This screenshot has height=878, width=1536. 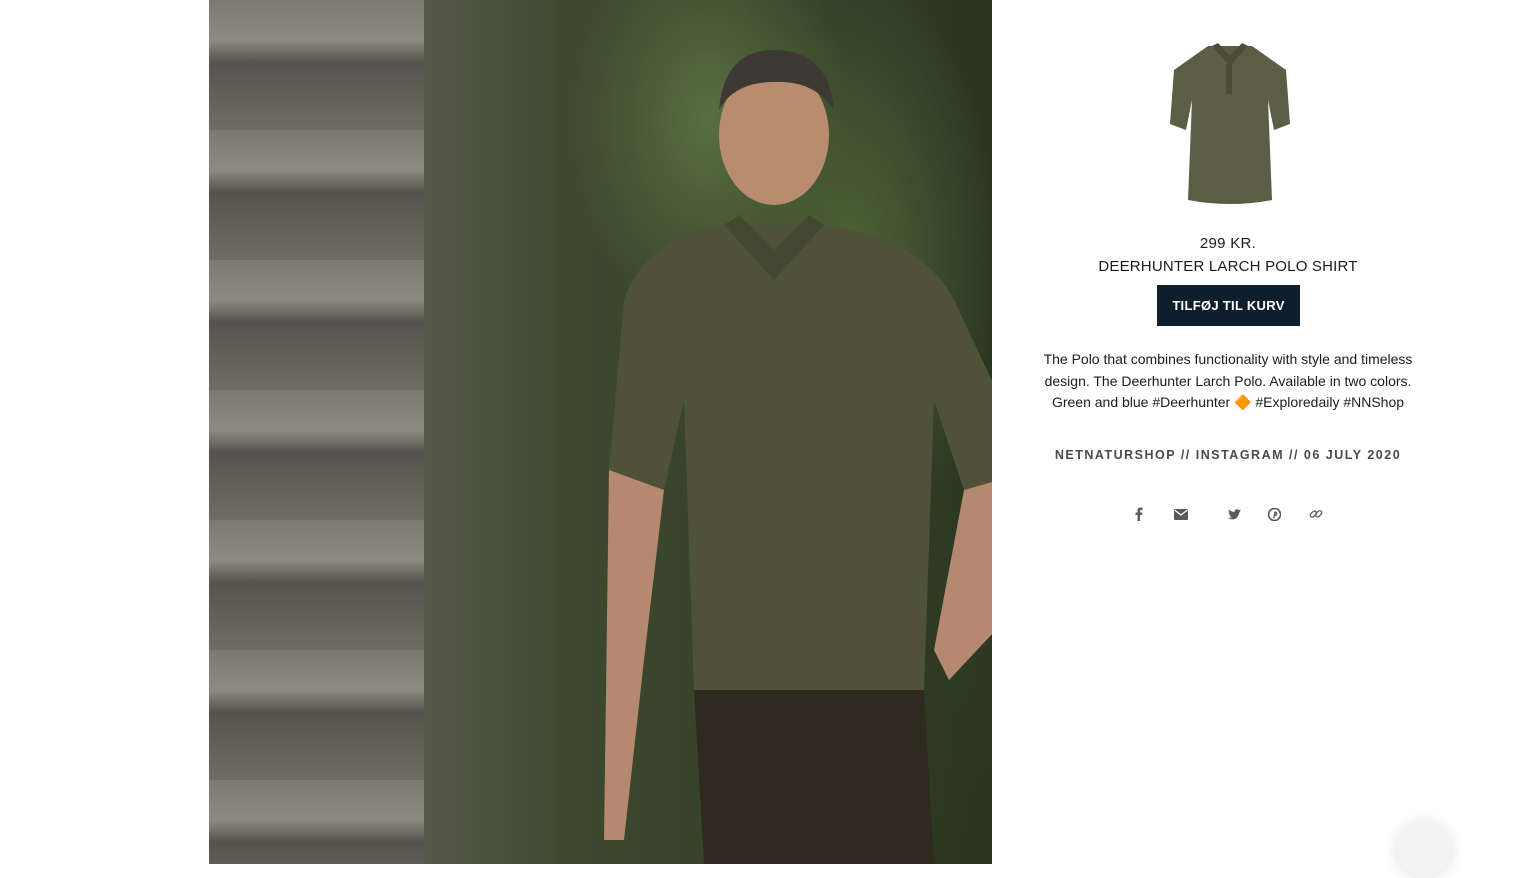 I want to click on add-to-cart-button: TILFØJ TIL KURV, so click(x=1228, y=305).